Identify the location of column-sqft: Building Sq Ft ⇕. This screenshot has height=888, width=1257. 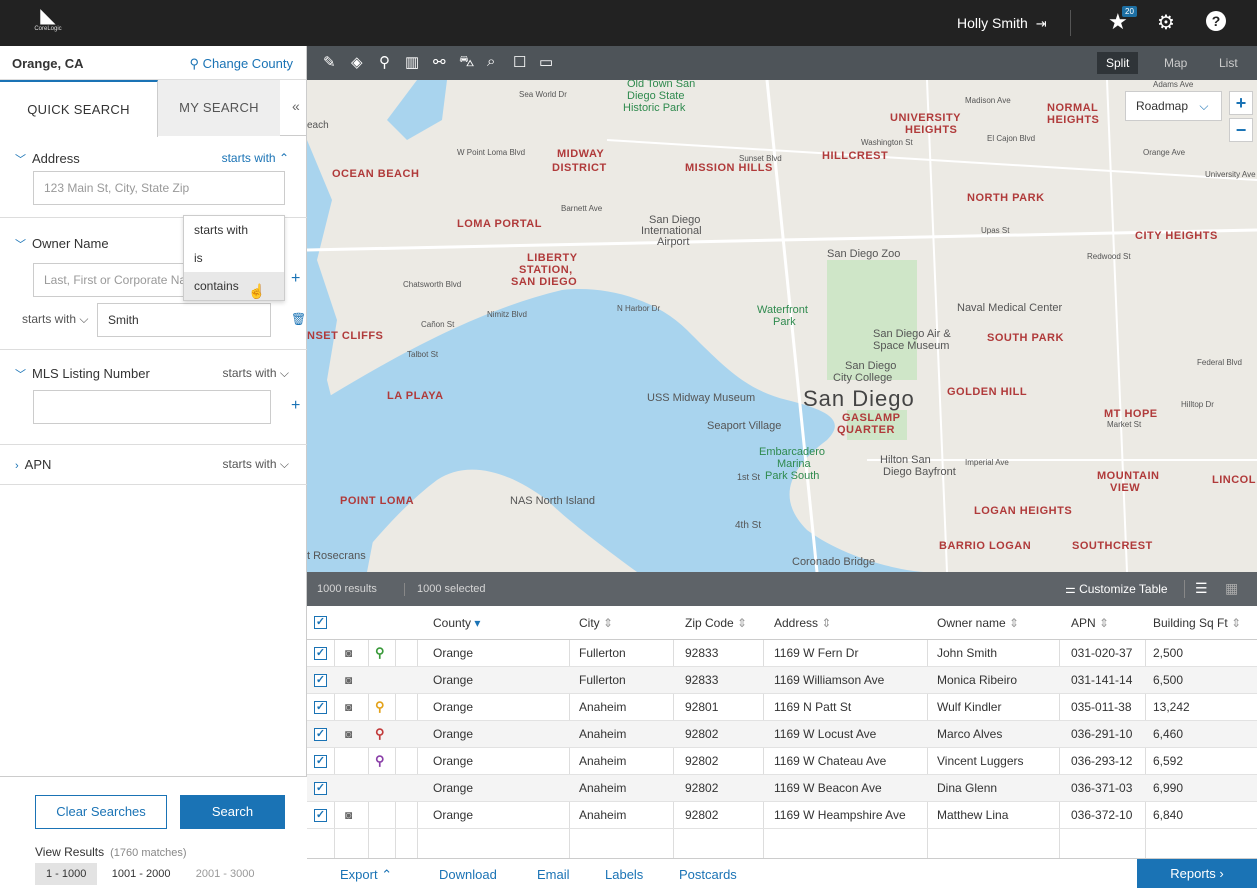
(1197, 622).